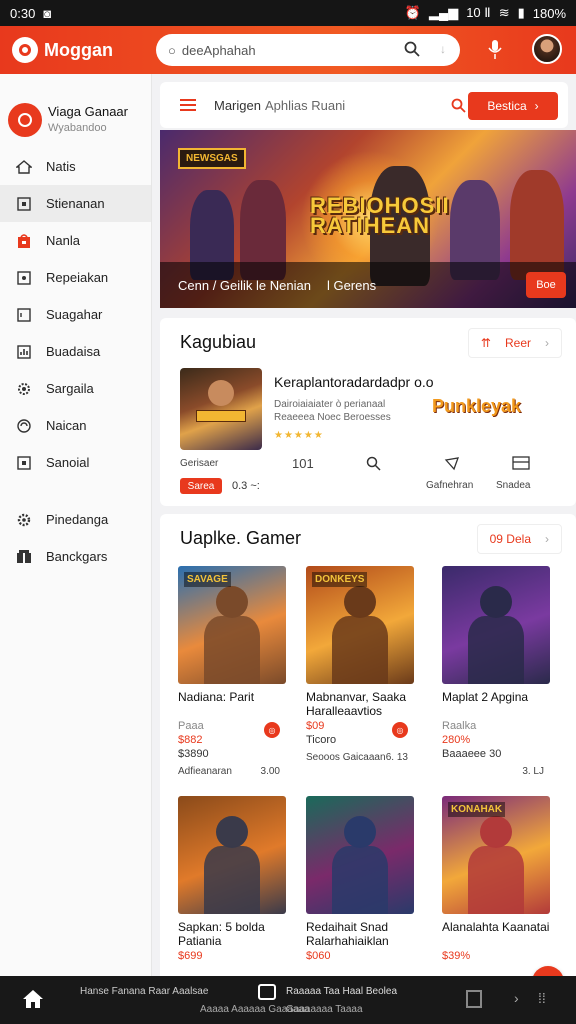 The height and width of the screenshot is (1024, 576). I want to click on tv-icon, so click(267, 992).